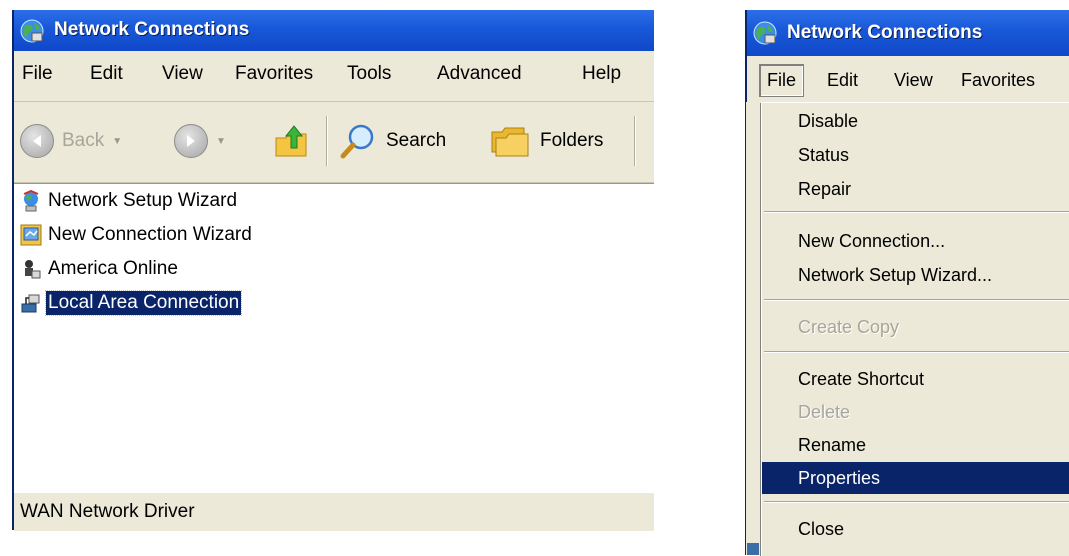 Image resolution: width=1069 pixels, height=556 pixels. I want to click on menu-item-create-copy: Create Copy, so click(849, 326).